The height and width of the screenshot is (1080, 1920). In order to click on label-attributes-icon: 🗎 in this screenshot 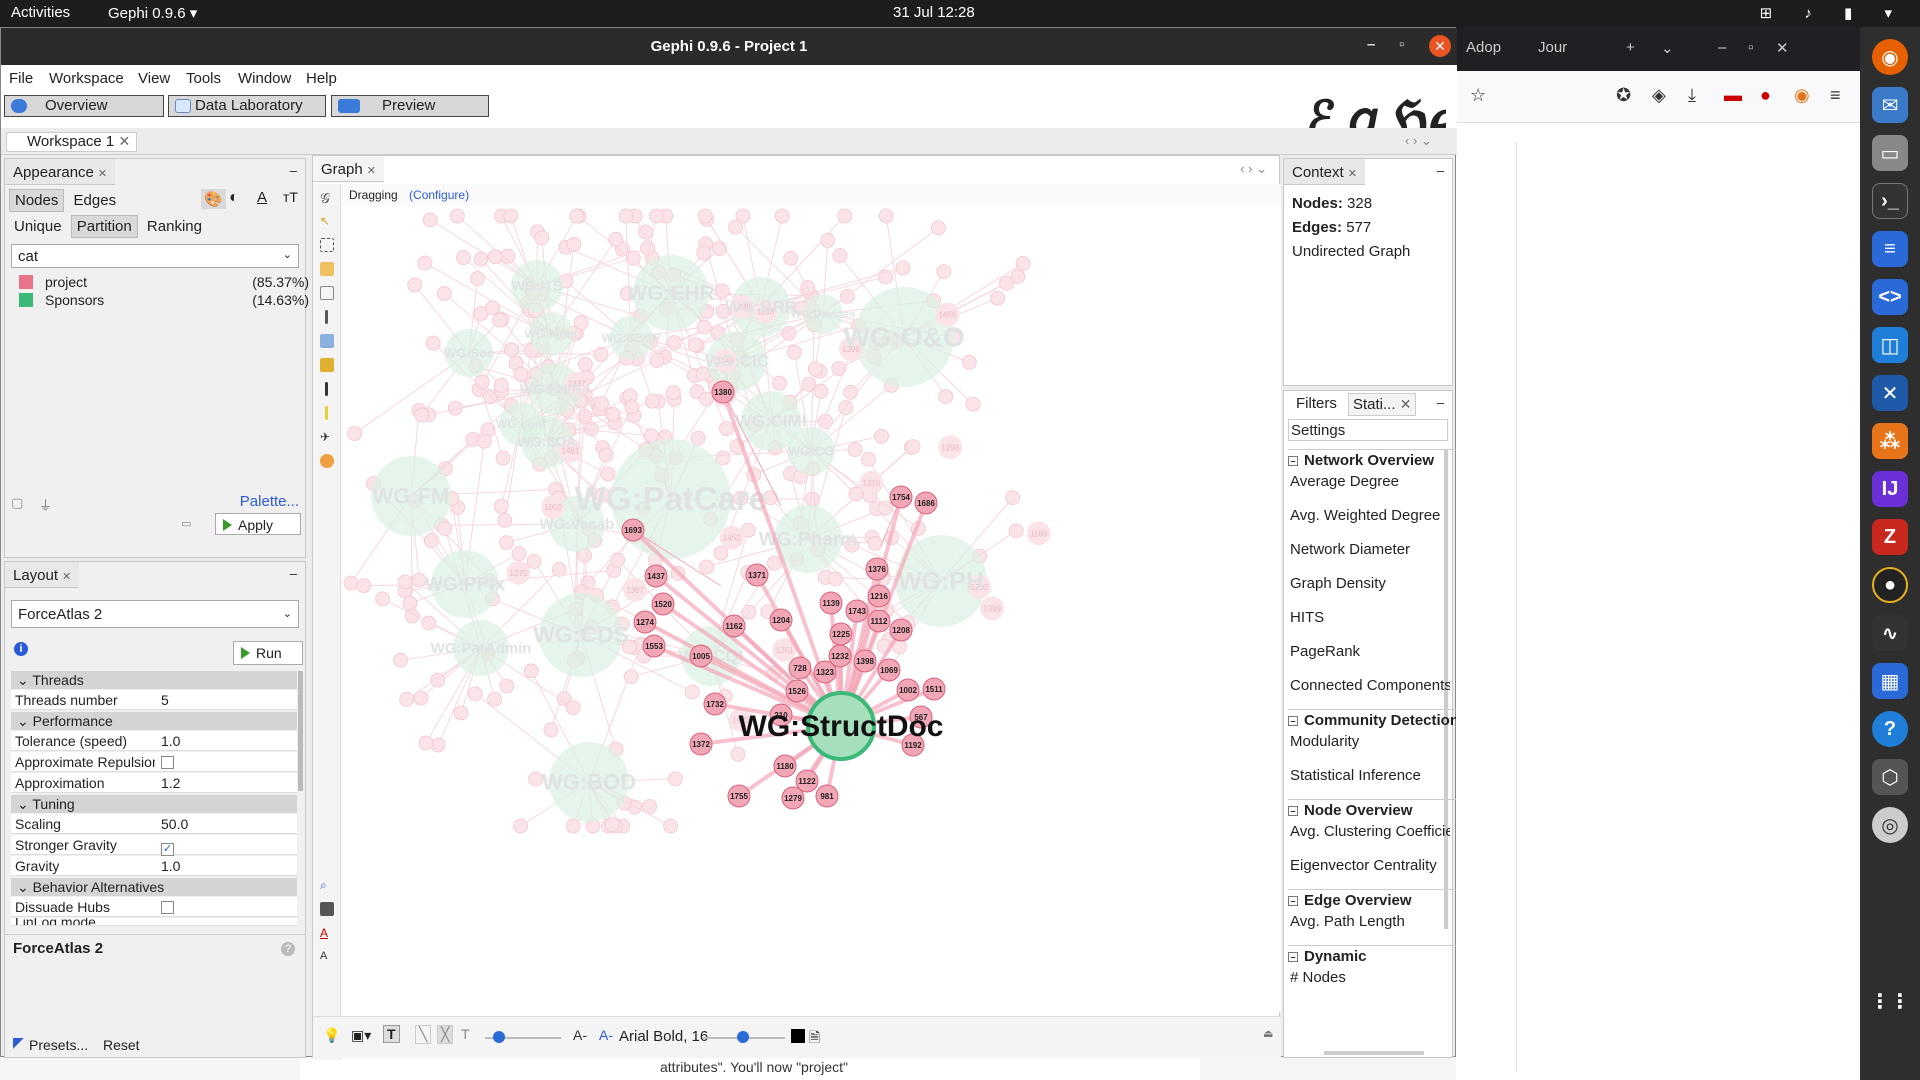, I will do `click(814, 1039)`.